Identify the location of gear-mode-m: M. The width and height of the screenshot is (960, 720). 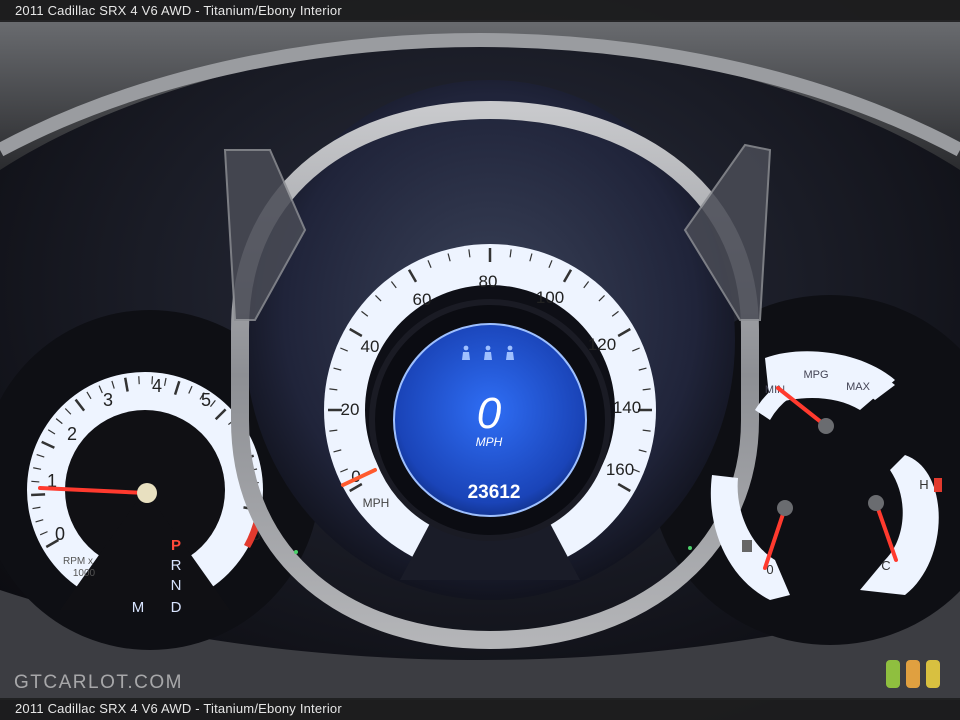
(138, 607).